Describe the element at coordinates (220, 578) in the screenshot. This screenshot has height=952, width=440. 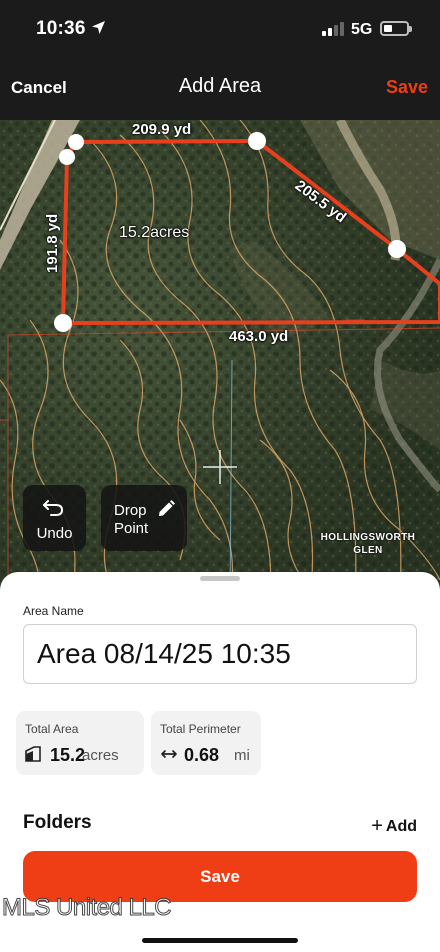
I see `sheet-grabber` at that location.